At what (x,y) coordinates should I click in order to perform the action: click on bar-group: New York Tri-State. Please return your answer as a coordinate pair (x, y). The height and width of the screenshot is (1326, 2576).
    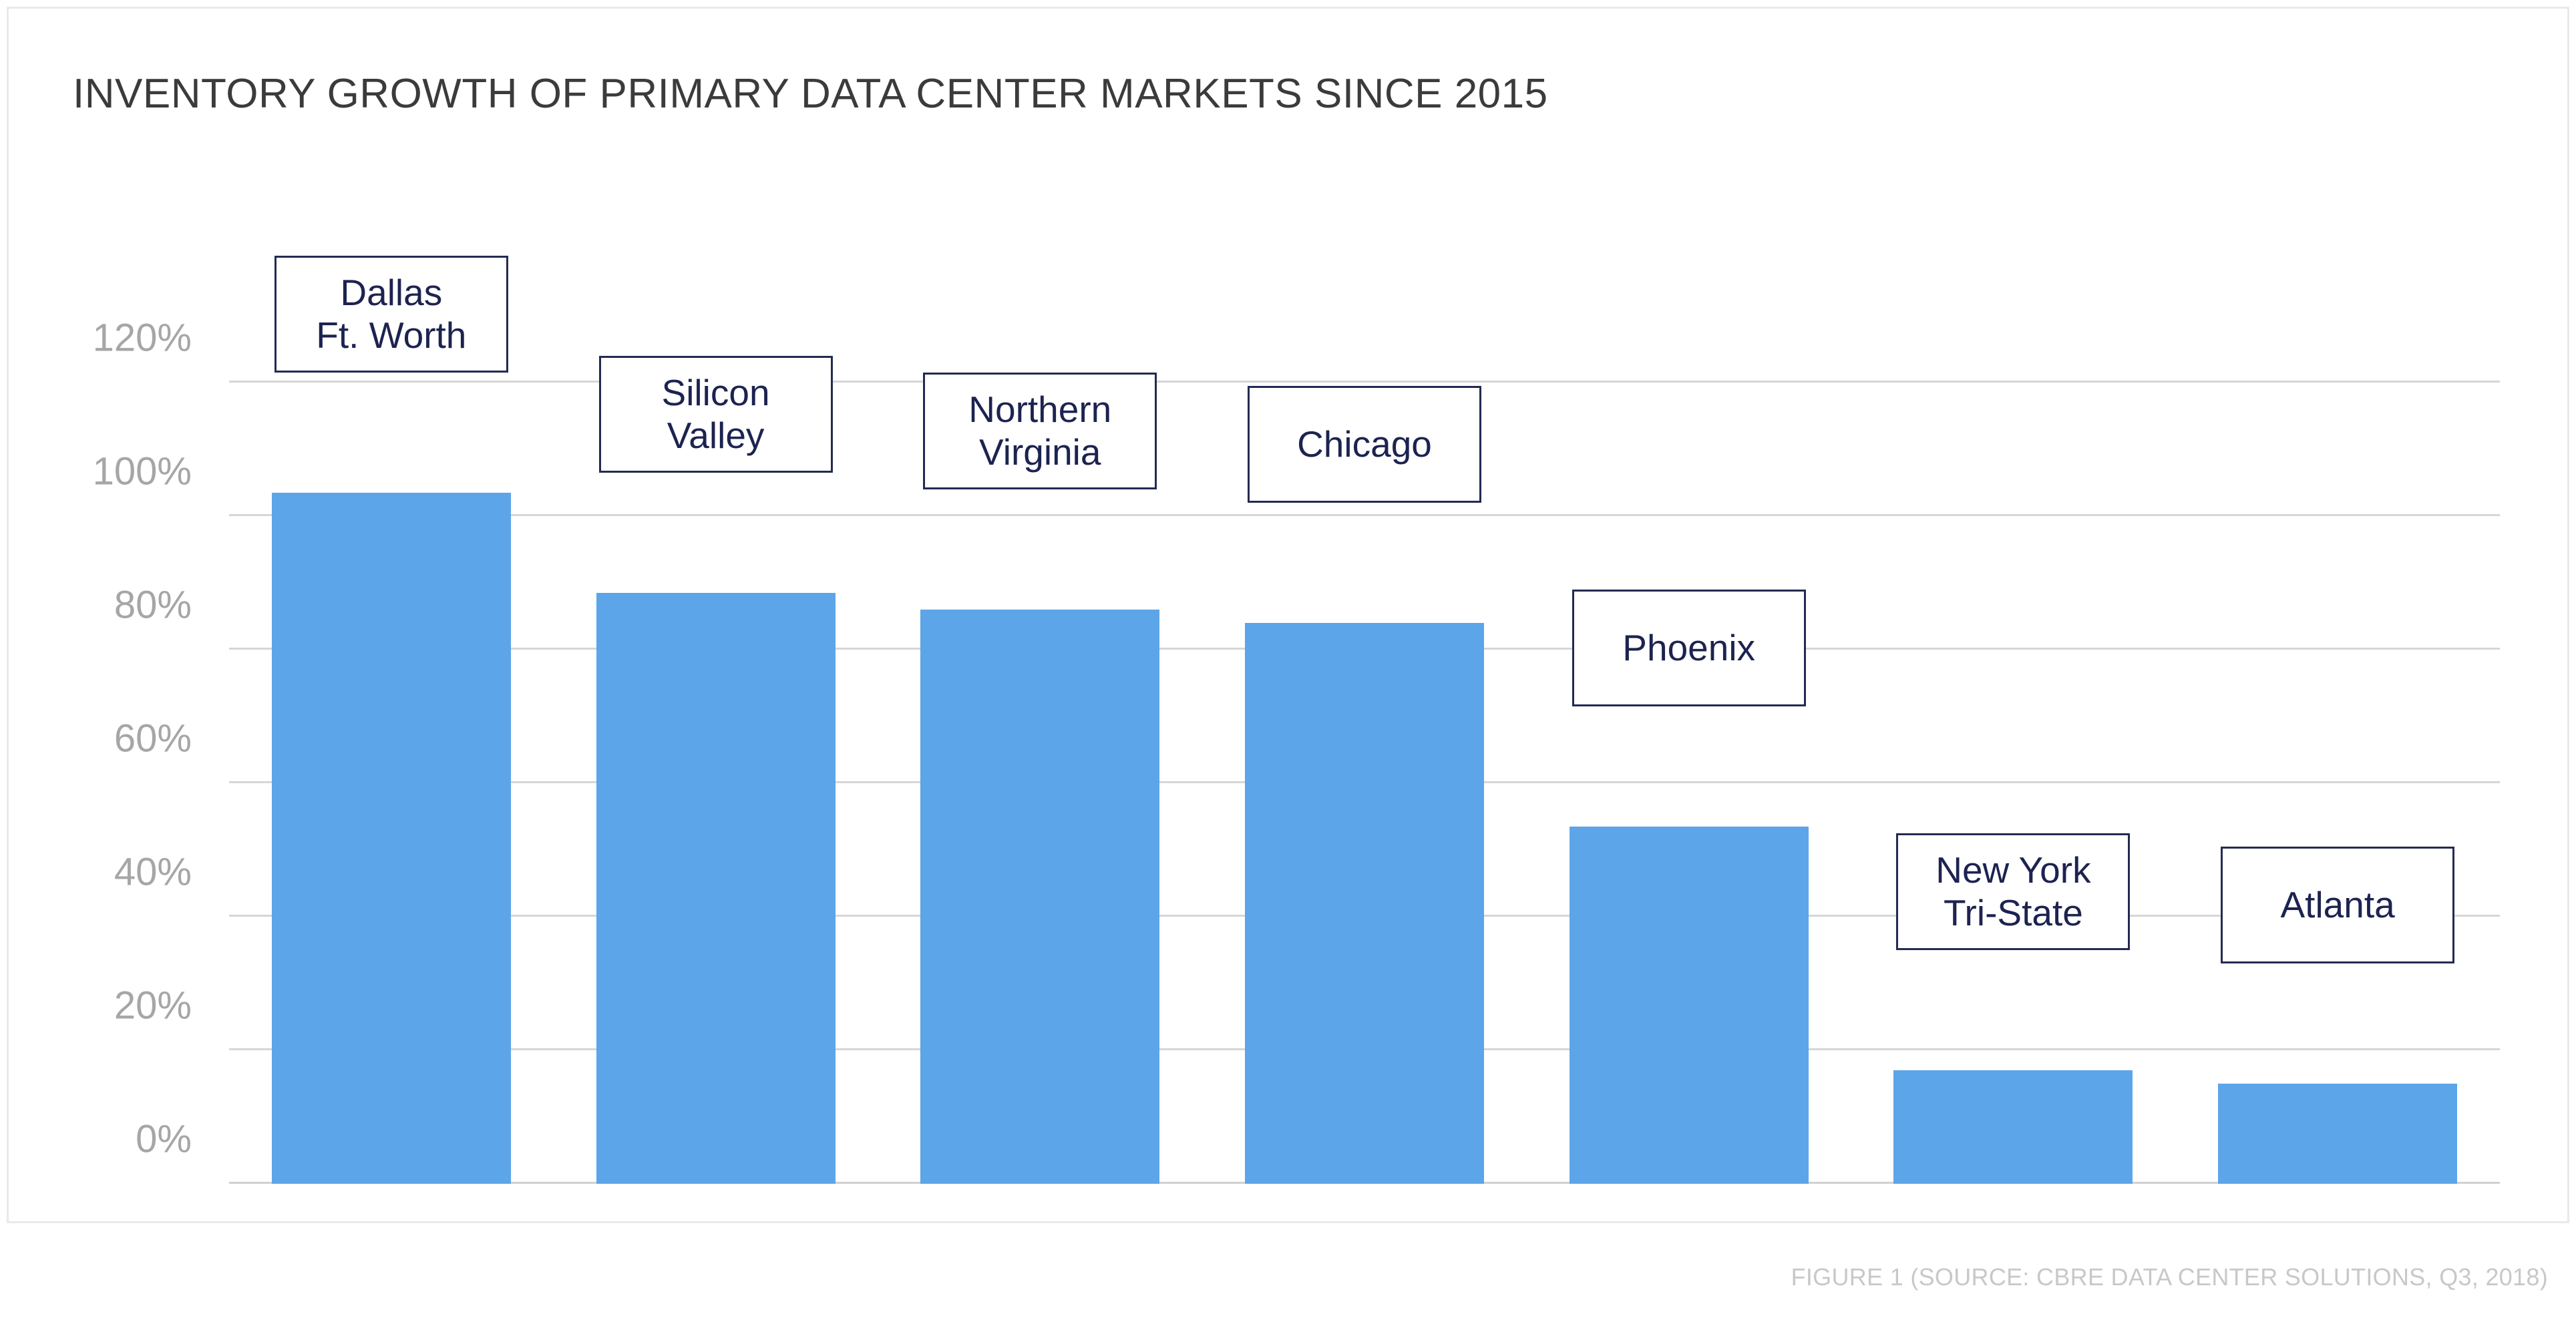
    Looking at the image, I should click on (2013, 783).